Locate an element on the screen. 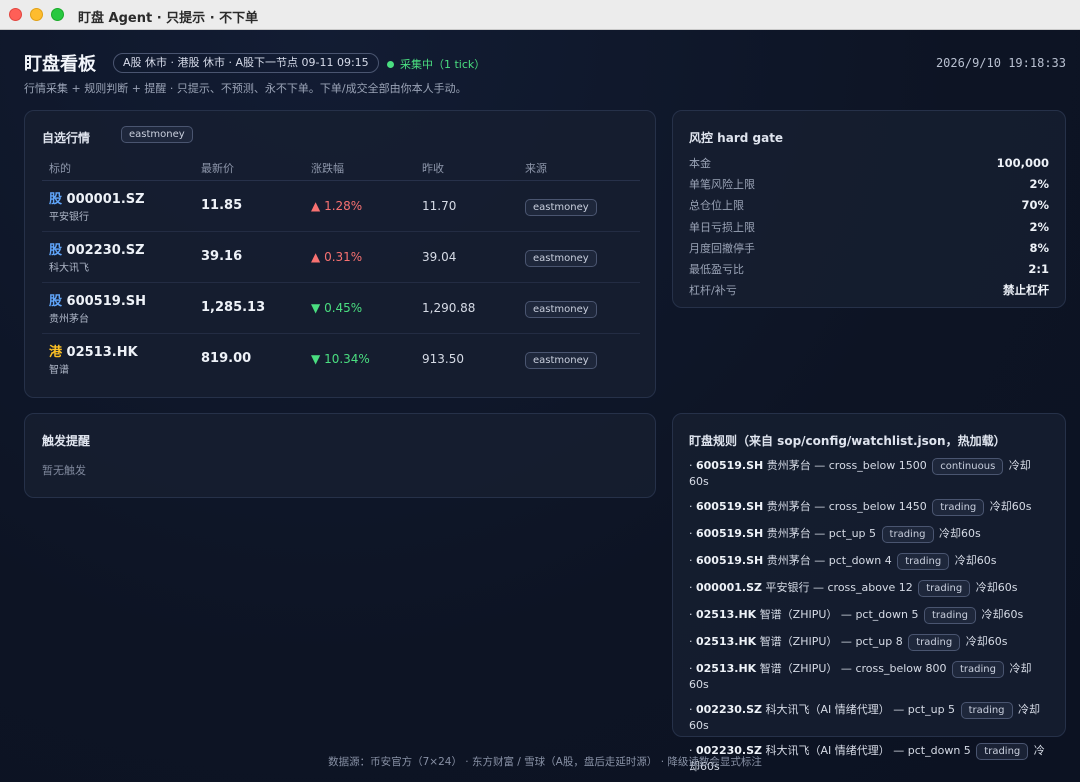 The height and width of the screenshot is (782, 1080). rule-stock-name: 平安银行 is located at coordinates (787, 587).